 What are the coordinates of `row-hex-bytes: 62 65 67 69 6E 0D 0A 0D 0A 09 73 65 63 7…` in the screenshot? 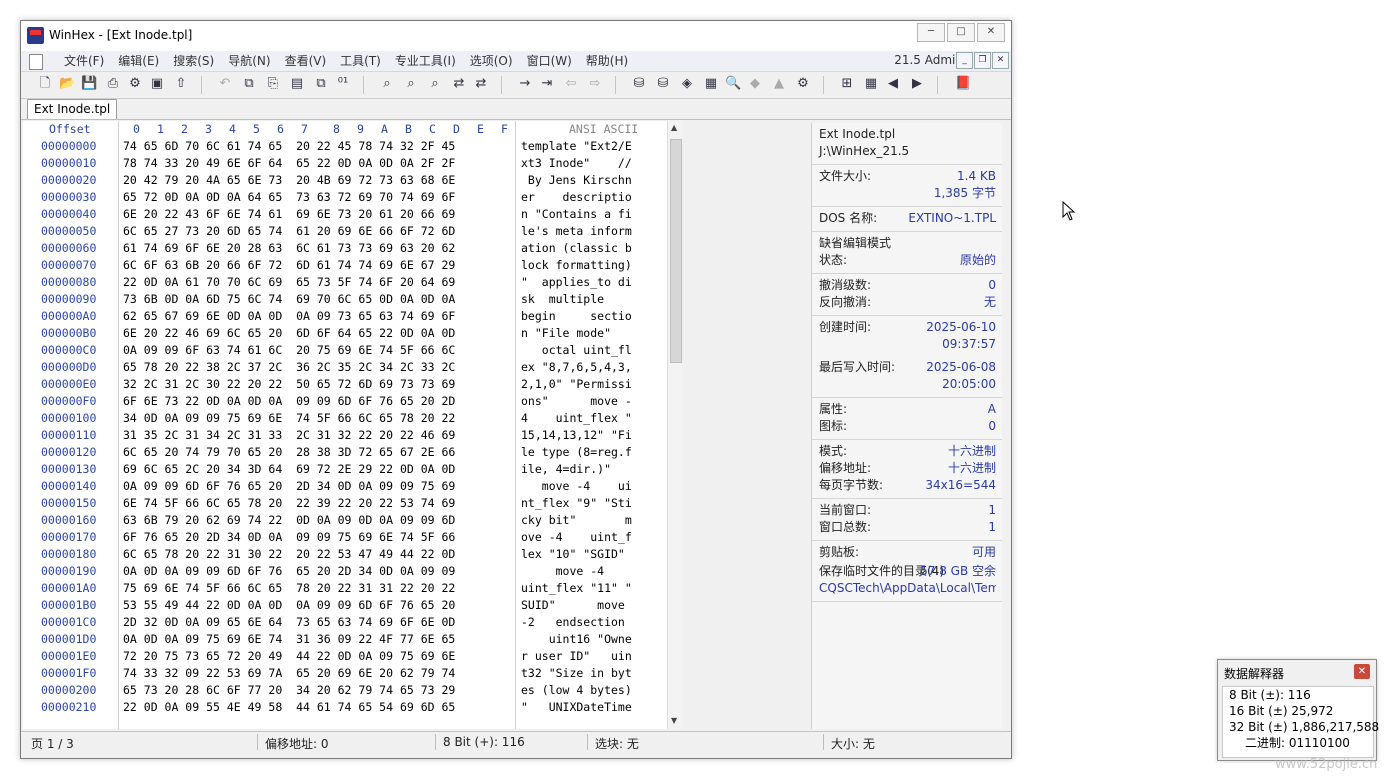 It's located at (289, 316).